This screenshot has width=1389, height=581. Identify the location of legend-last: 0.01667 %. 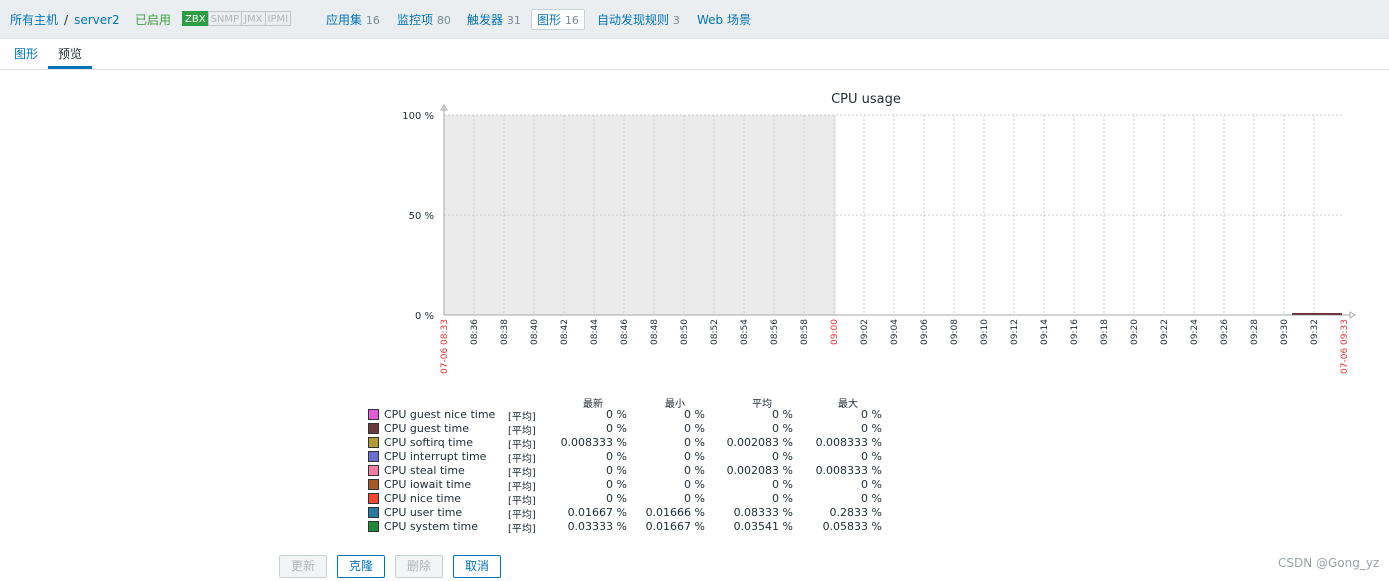
(597, 512).